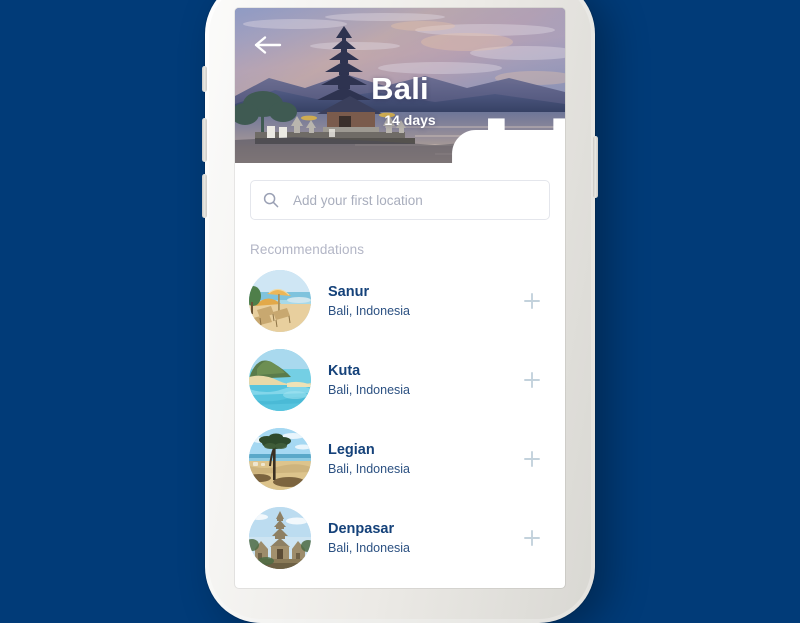 The width and height of the screenshot is (800, 623). What do you see at coordinates (595, 167) in the screenshot?
I see `power-button` at bounding box center [595, 167].